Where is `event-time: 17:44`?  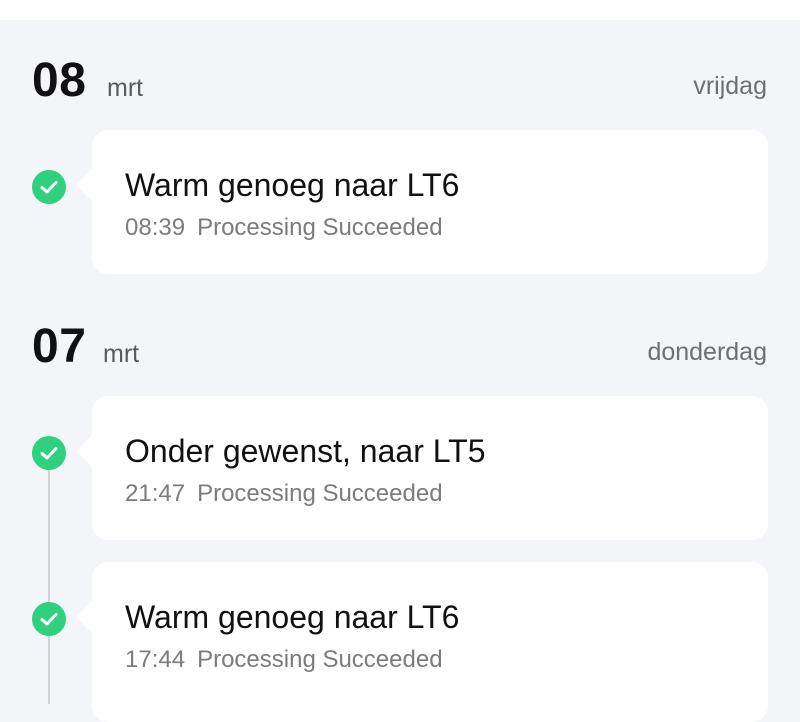 event-time: 17:44 is located at coordinates (155, 659).